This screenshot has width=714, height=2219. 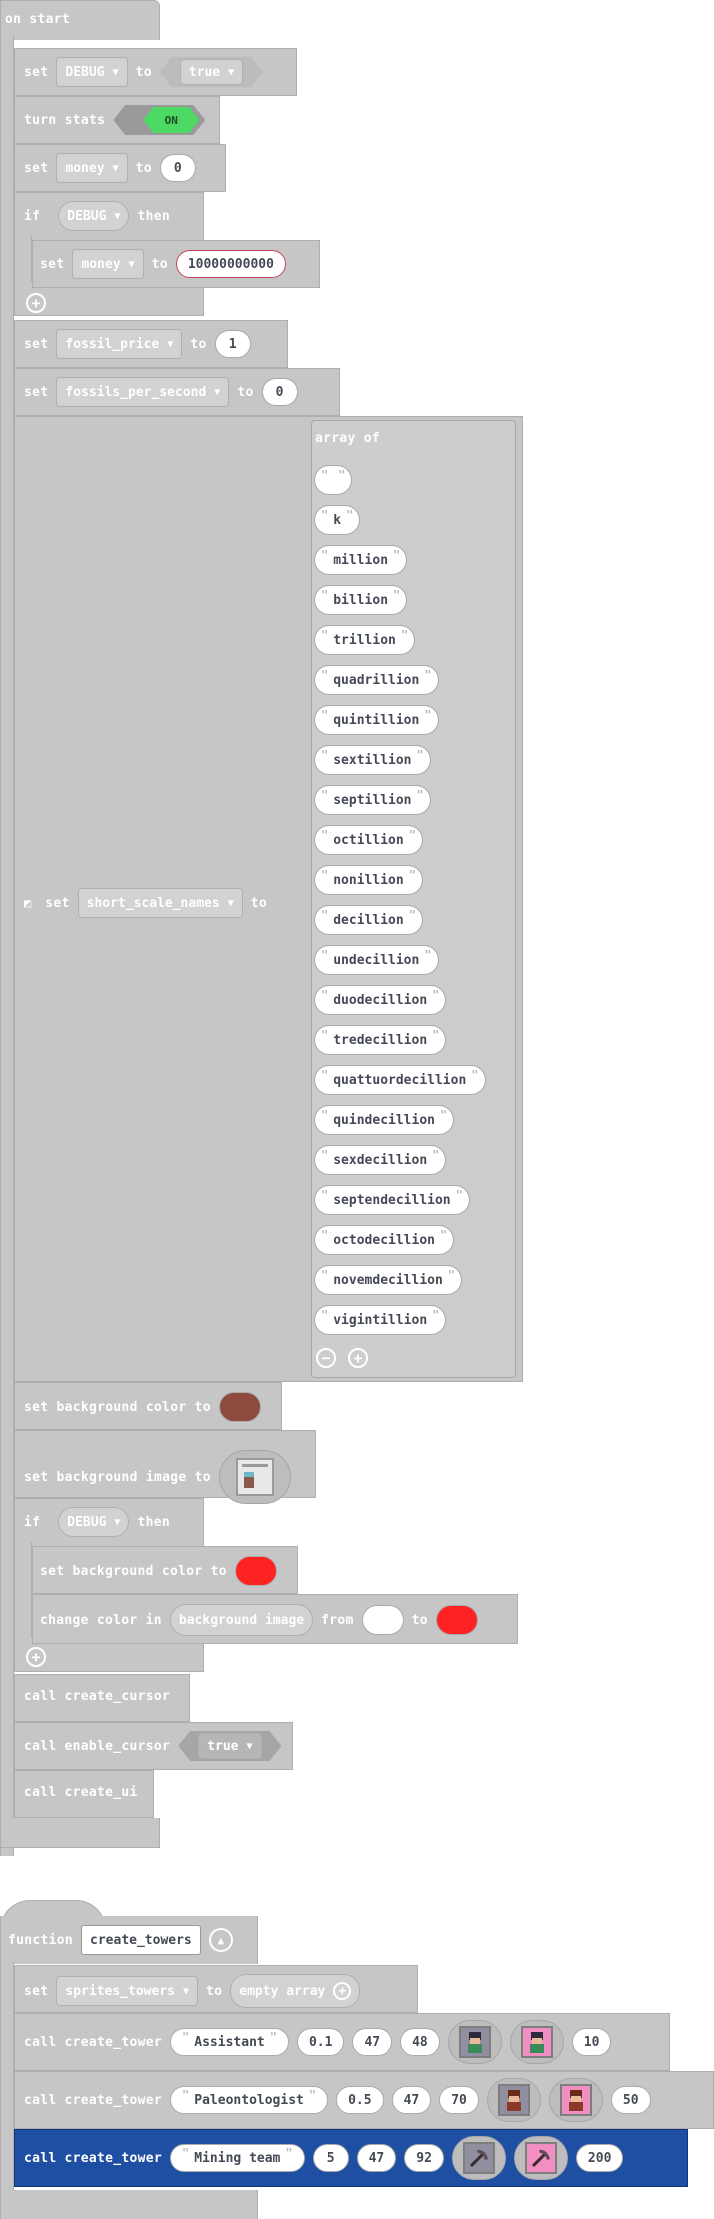 I want to click on function-body, so click(x=7, y=2087).